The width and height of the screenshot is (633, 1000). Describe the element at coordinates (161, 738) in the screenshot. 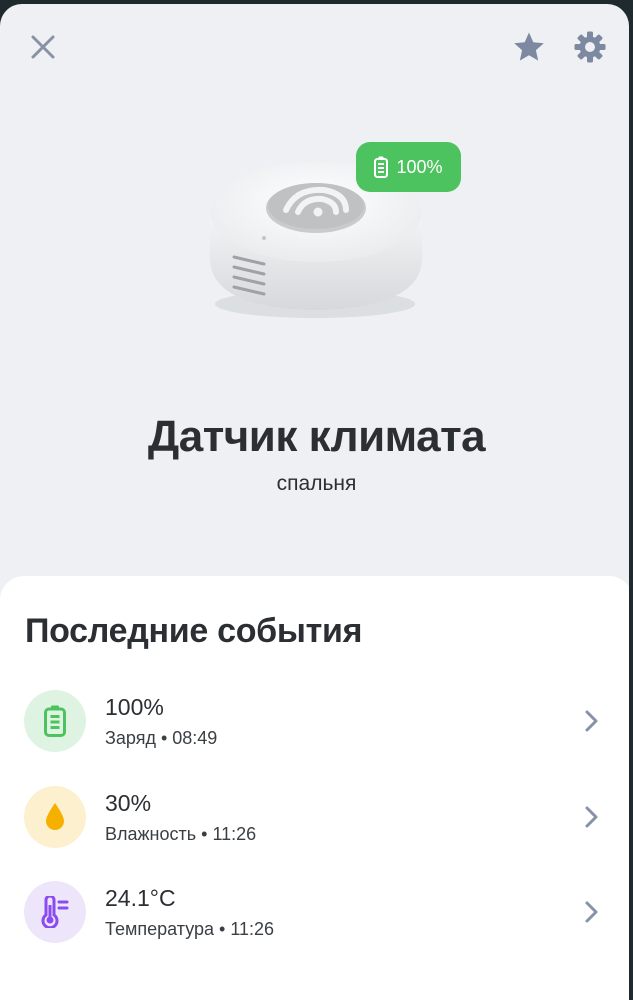

I see `event-meta: Заряд • 08:49` at that location.